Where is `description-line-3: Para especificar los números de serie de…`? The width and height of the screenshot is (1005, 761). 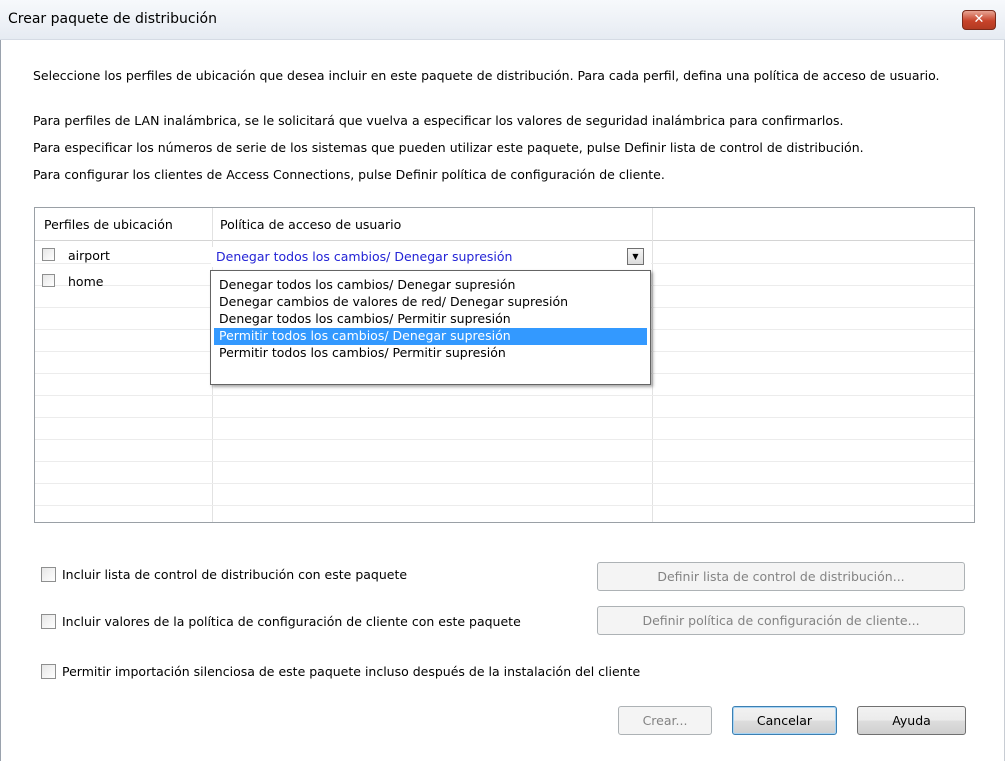 description-line-3: Para especificar los números de serie de… is located at coordinates (448, 147).